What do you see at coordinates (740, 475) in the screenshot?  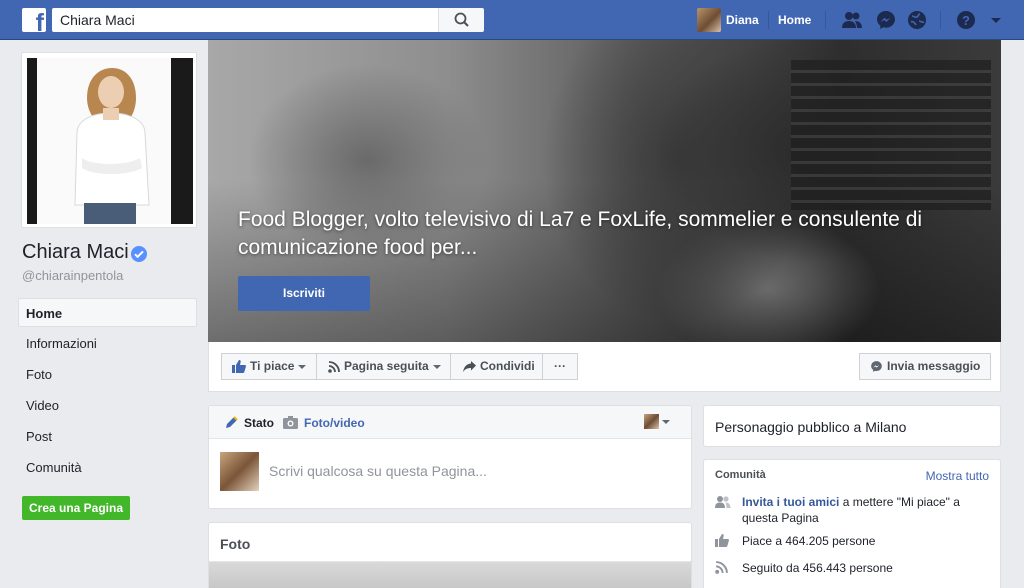 I see `community-title: Comunità` at bounding box center [740, 475].